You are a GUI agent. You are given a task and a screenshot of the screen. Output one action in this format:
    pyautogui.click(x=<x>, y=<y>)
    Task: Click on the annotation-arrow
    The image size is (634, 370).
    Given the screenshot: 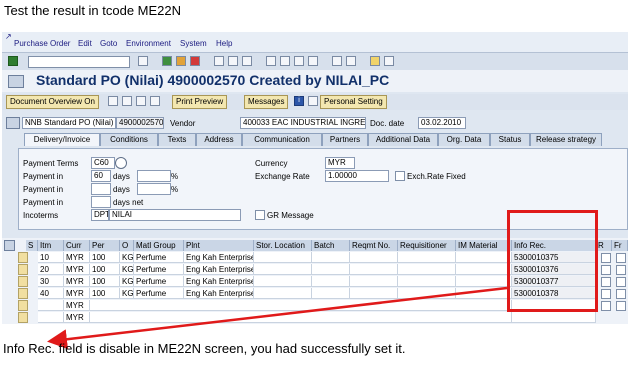 What is the action you would take?
    pyautogui.click(x=277, y=318)
    